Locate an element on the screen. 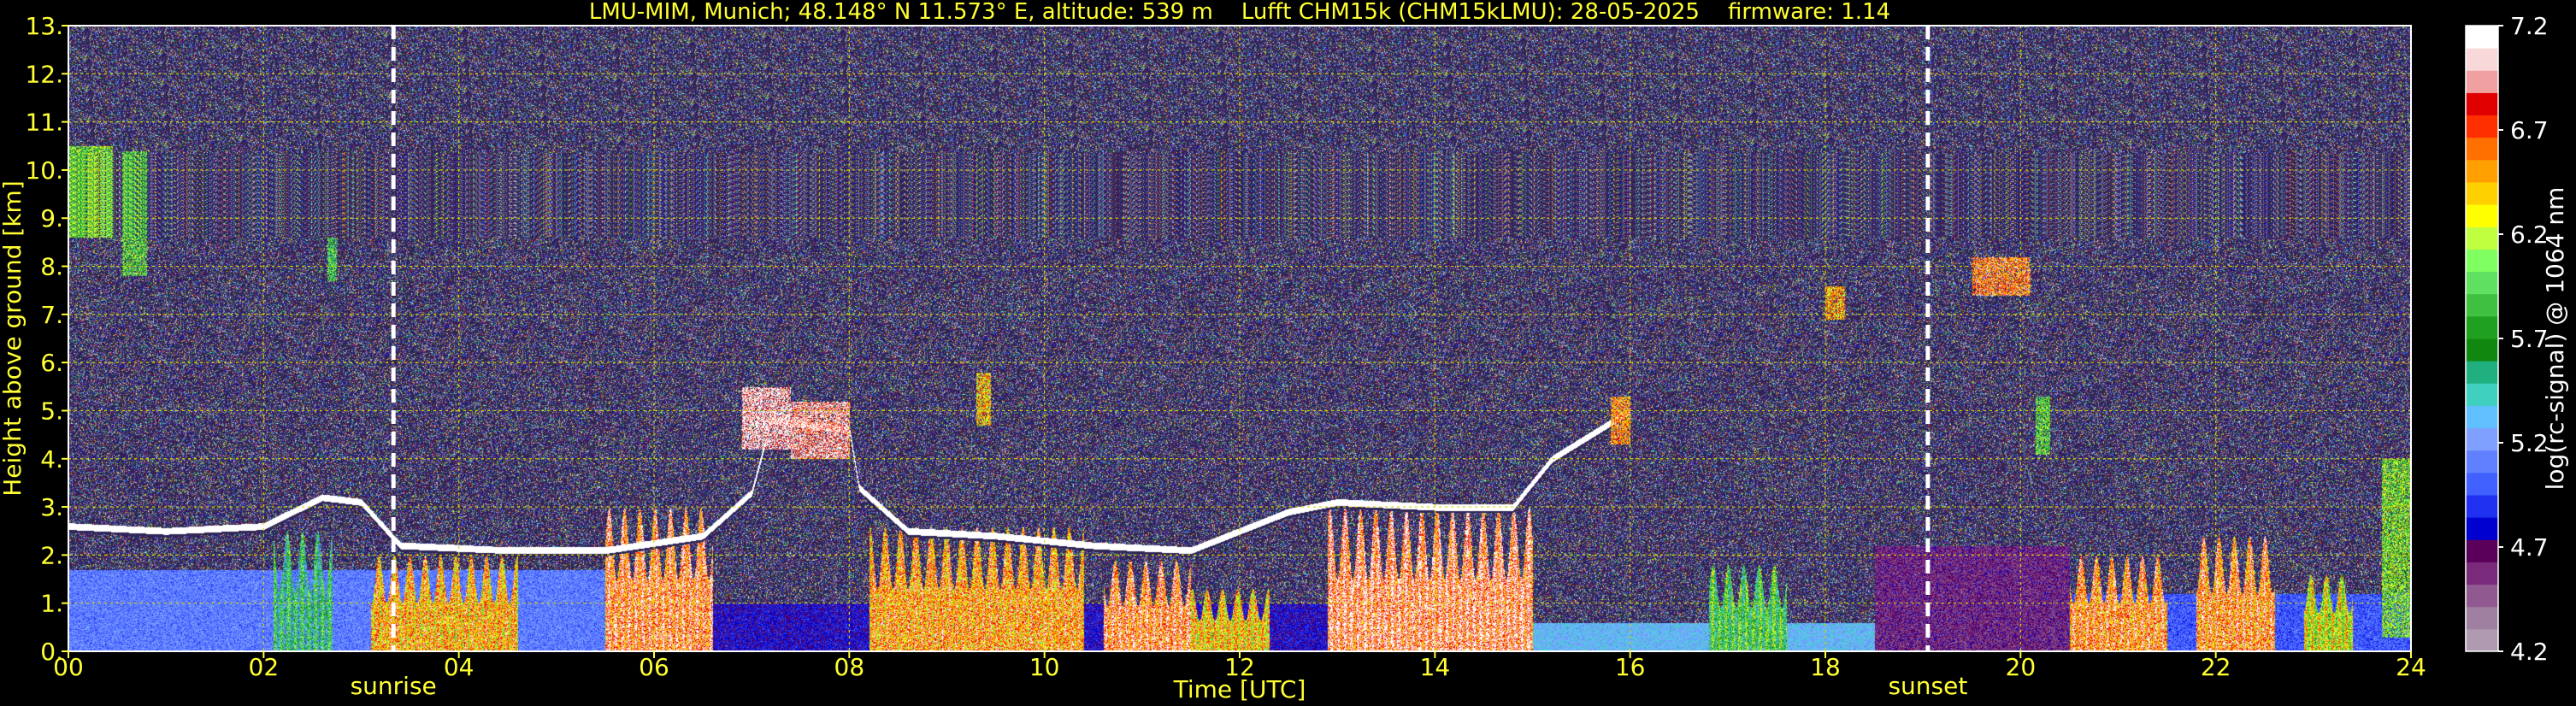 The image size is (2576, 706). y-tick-label: 5. is located at coordinates (51, 411).